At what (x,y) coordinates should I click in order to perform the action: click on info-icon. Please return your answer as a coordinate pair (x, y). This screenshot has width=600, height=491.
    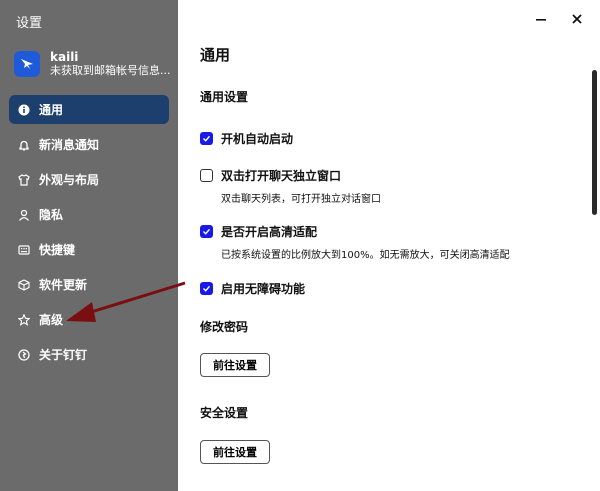
    Looking at the image, I should click on (24, 109).